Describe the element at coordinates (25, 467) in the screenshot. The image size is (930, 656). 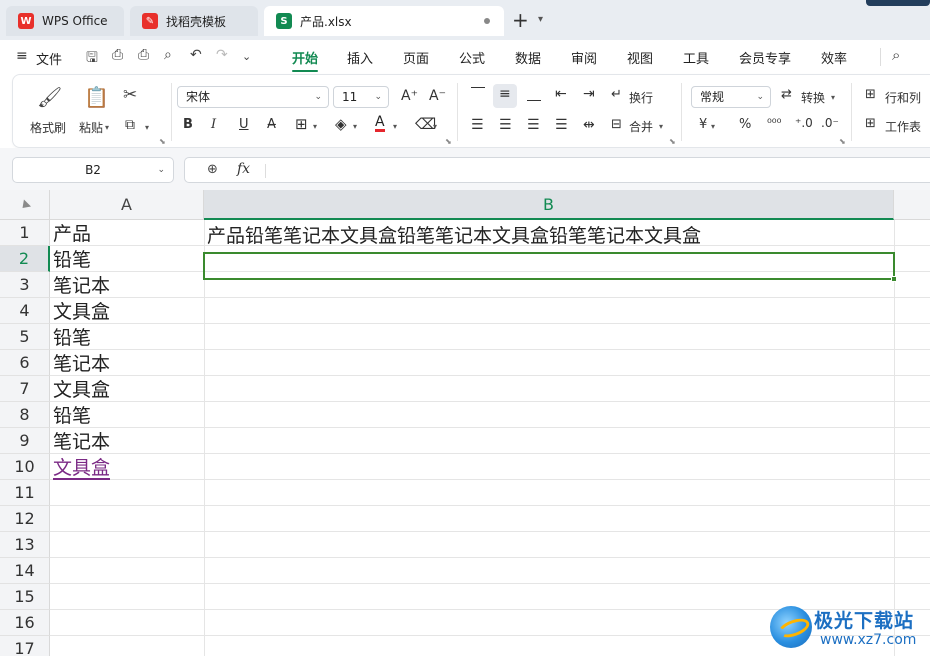
I see `row-header-10: 10` at that location.